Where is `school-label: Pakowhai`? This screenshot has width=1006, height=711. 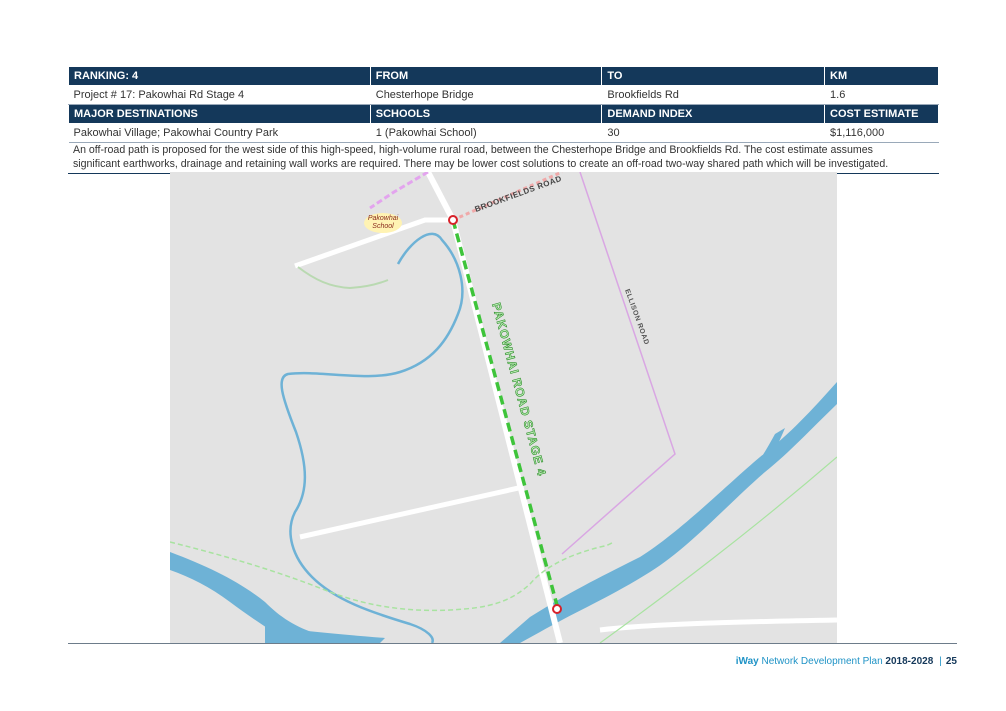 school-label: Pakowhai is located at coordinates (383, 218).